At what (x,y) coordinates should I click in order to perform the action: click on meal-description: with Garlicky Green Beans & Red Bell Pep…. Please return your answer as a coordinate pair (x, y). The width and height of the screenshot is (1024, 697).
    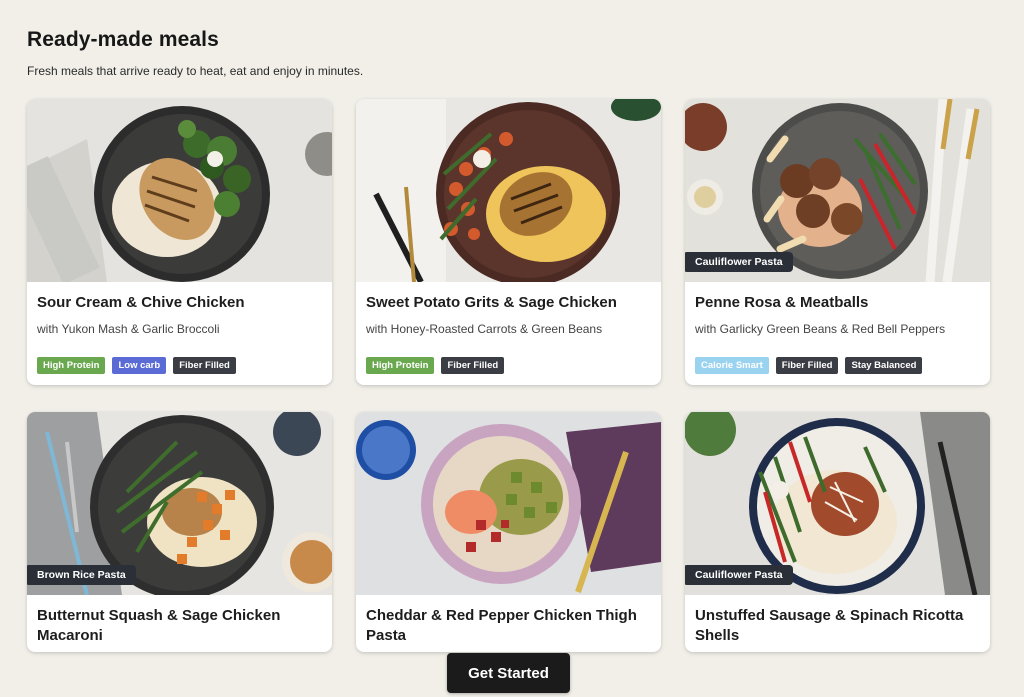
    Looking at the image, I should click on (820, 329).